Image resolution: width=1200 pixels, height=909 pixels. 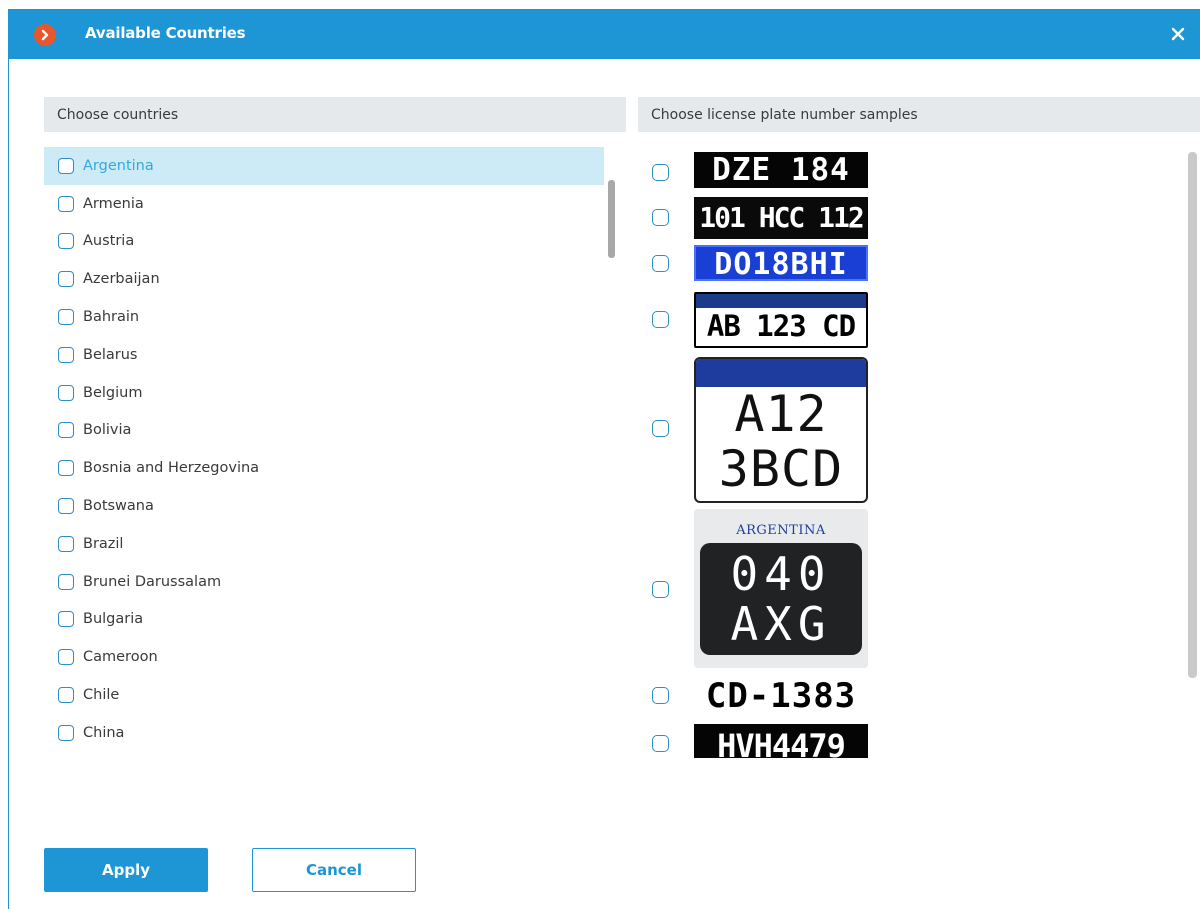 What do you see at coordinates (324, 620) in the screenshot?
I see `country-item-bulgaria: Bulgaria` at bounding box center [324, 620].